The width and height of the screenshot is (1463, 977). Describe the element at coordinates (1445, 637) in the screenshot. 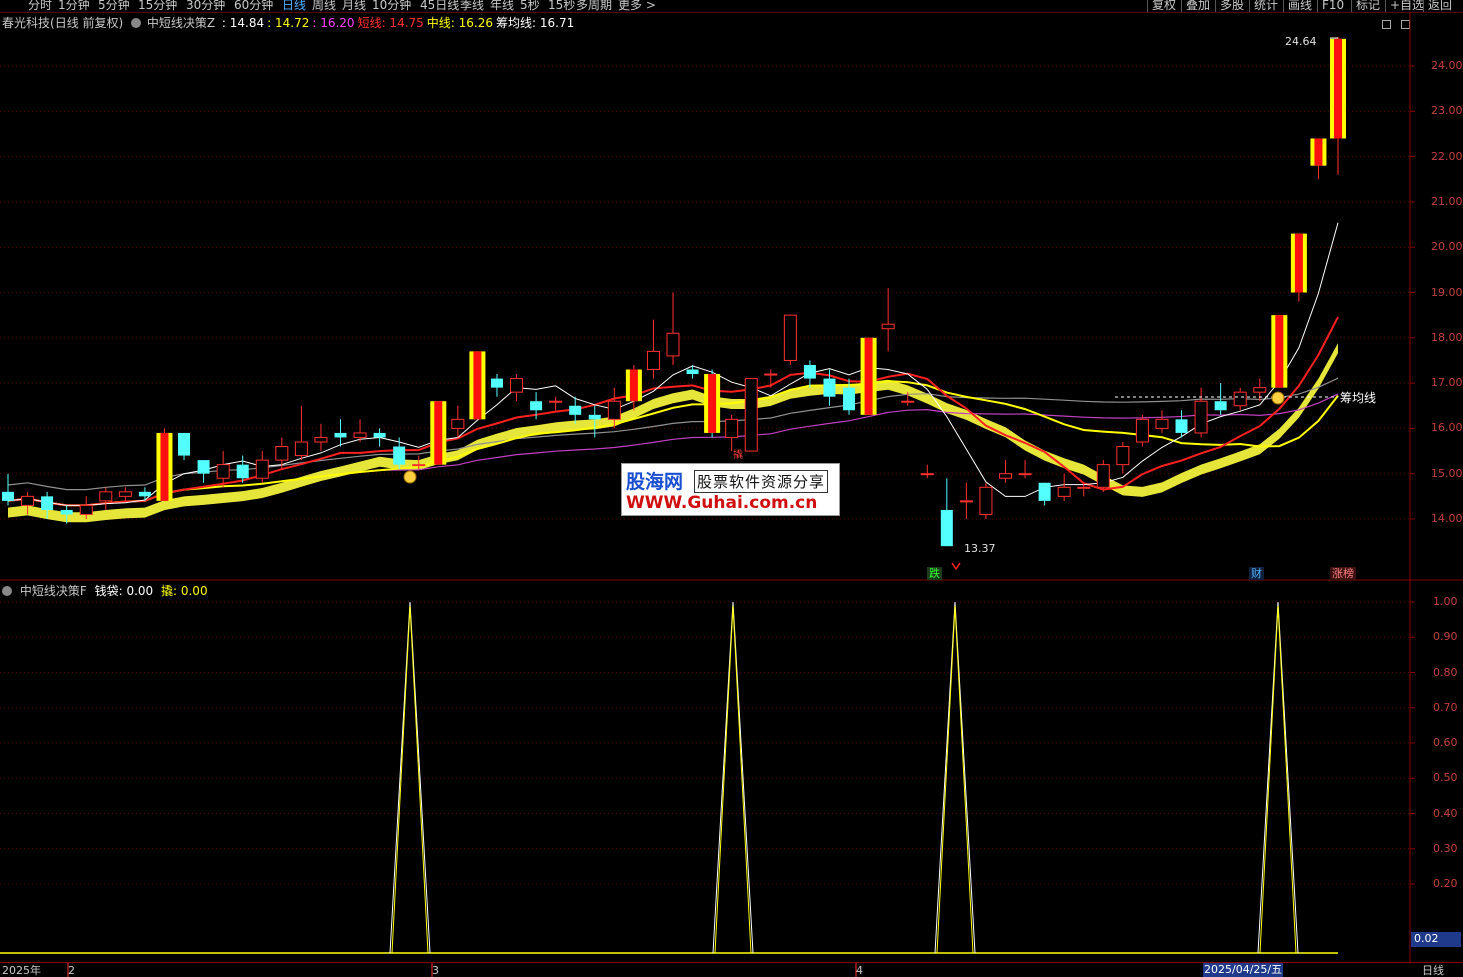

I see `sub-tick-label: 0.90` at that location.